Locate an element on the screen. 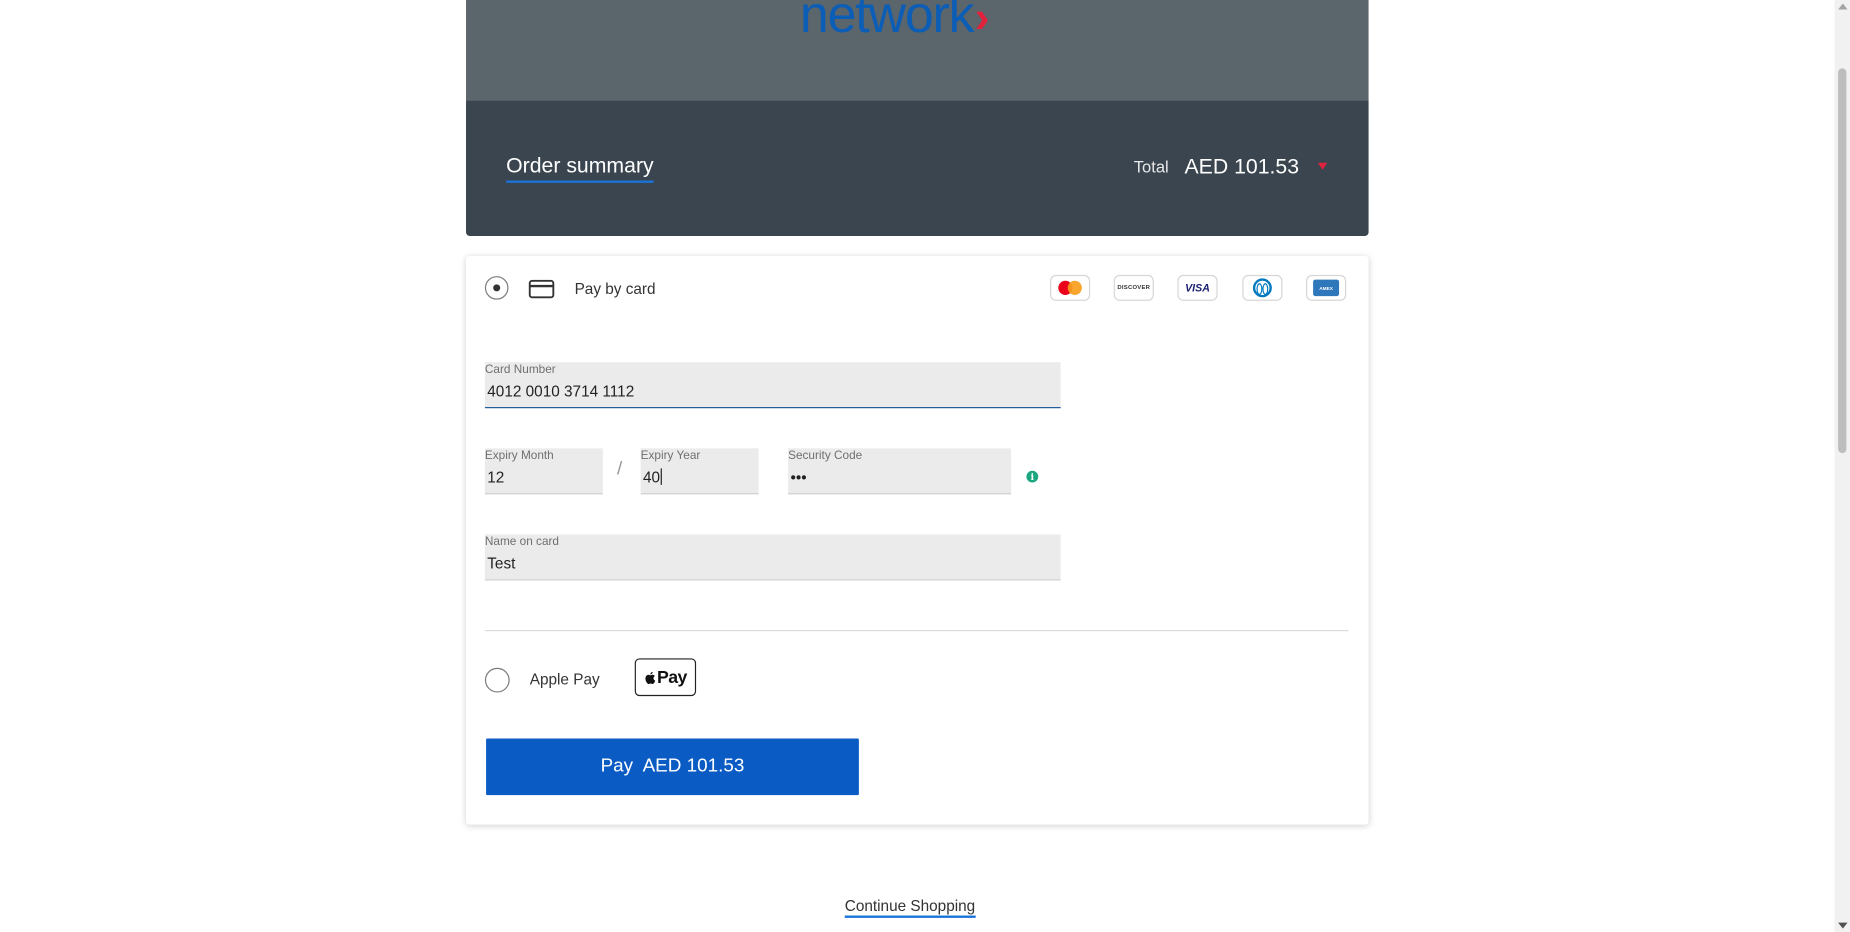 The height and width of the screenshot is (932, 1850). security-code-value: ••• is located at coordinates (798, 477).